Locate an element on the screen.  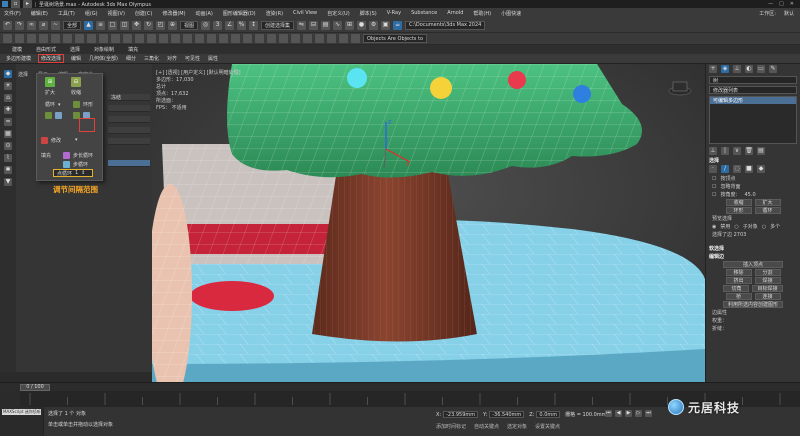
weight-row: 权重： is located at coordinates (753, 320).